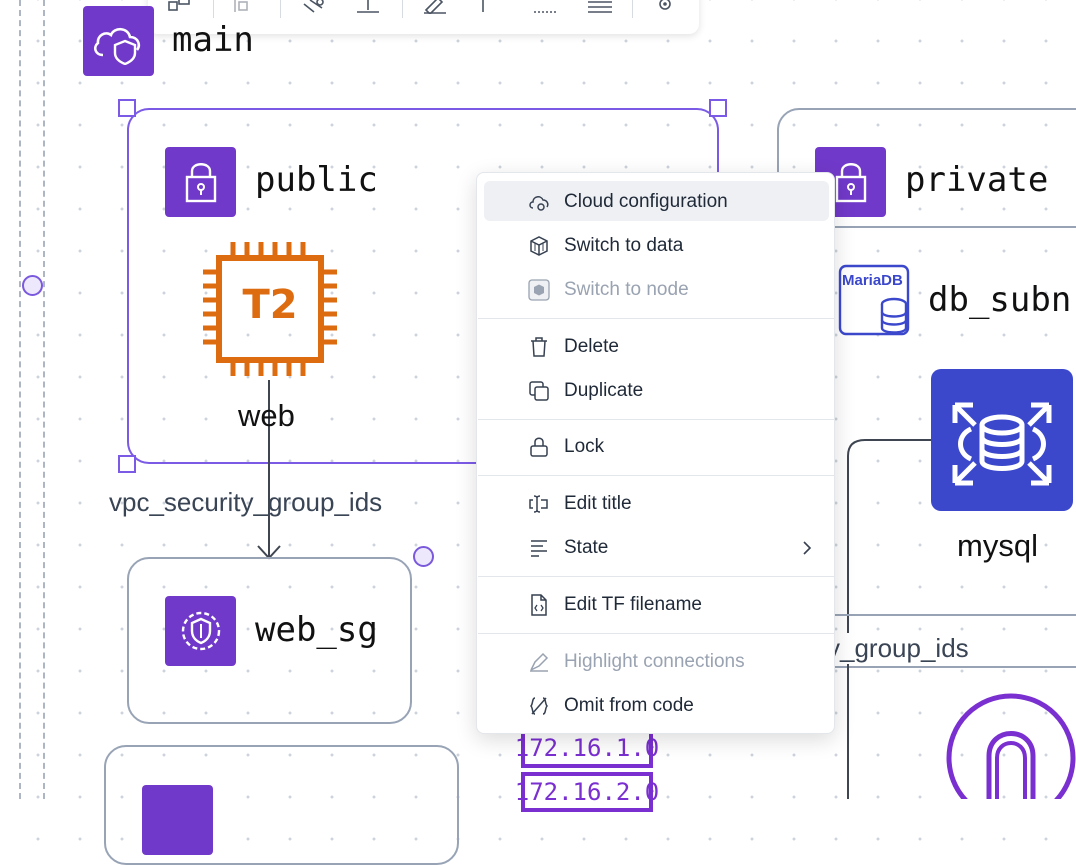  What do you see at coordinates (435, 8) in the screenshot?
I see `edit-icon` at bounding box center [435, 8].